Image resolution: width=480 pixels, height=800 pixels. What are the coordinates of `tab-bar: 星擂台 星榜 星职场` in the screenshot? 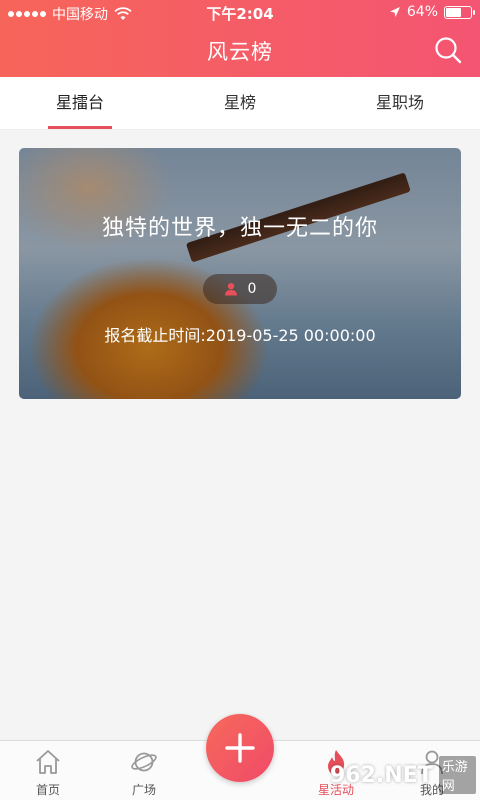 It's located at (240, 103).